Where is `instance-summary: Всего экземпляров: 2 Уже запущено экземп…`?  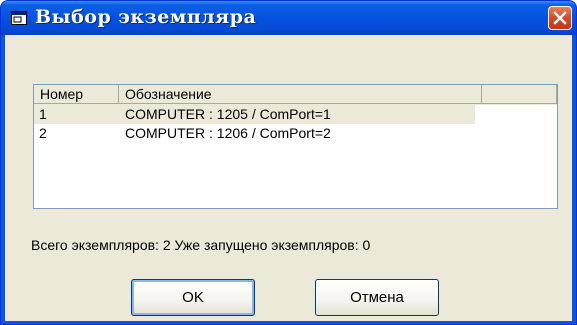
instance-summary: Всего экземпляров: 2 Уже запущено экземп… is located at coordinates (201, 245).